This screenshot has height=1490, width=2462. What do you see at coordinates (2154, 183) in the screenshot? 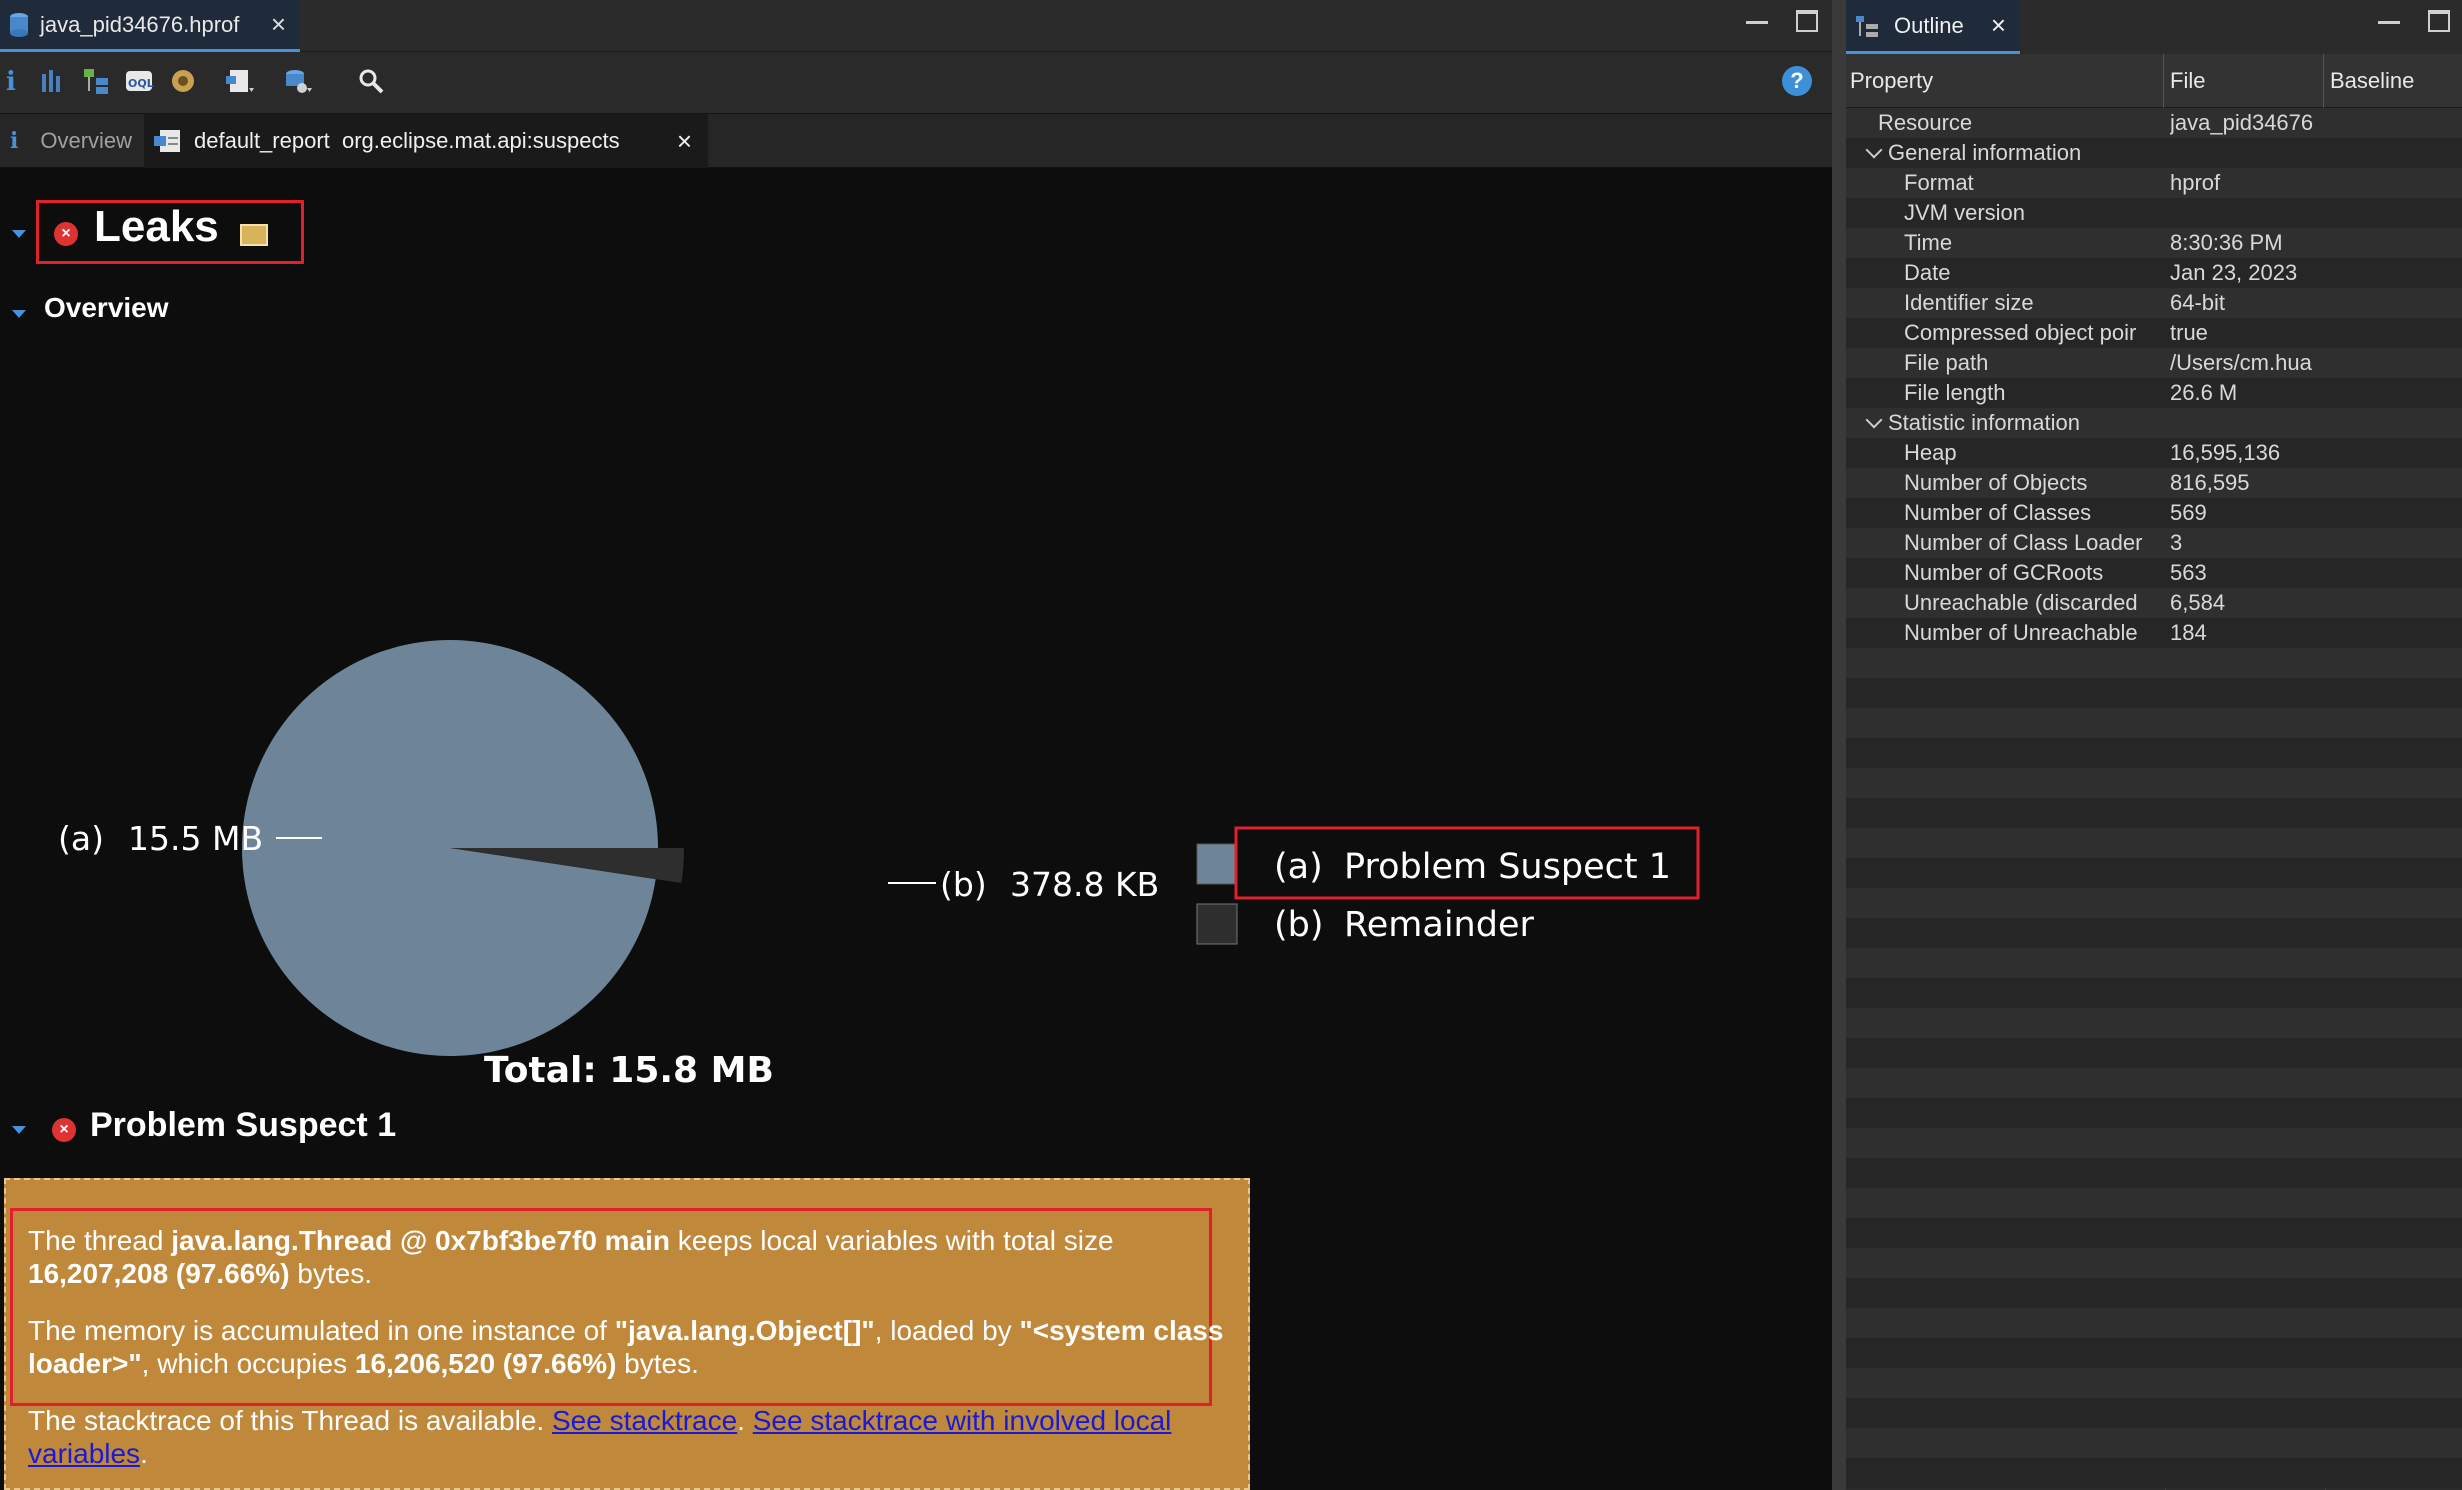
I see `outline-property-row: Format hprof` at bounding box center [2154, 183].